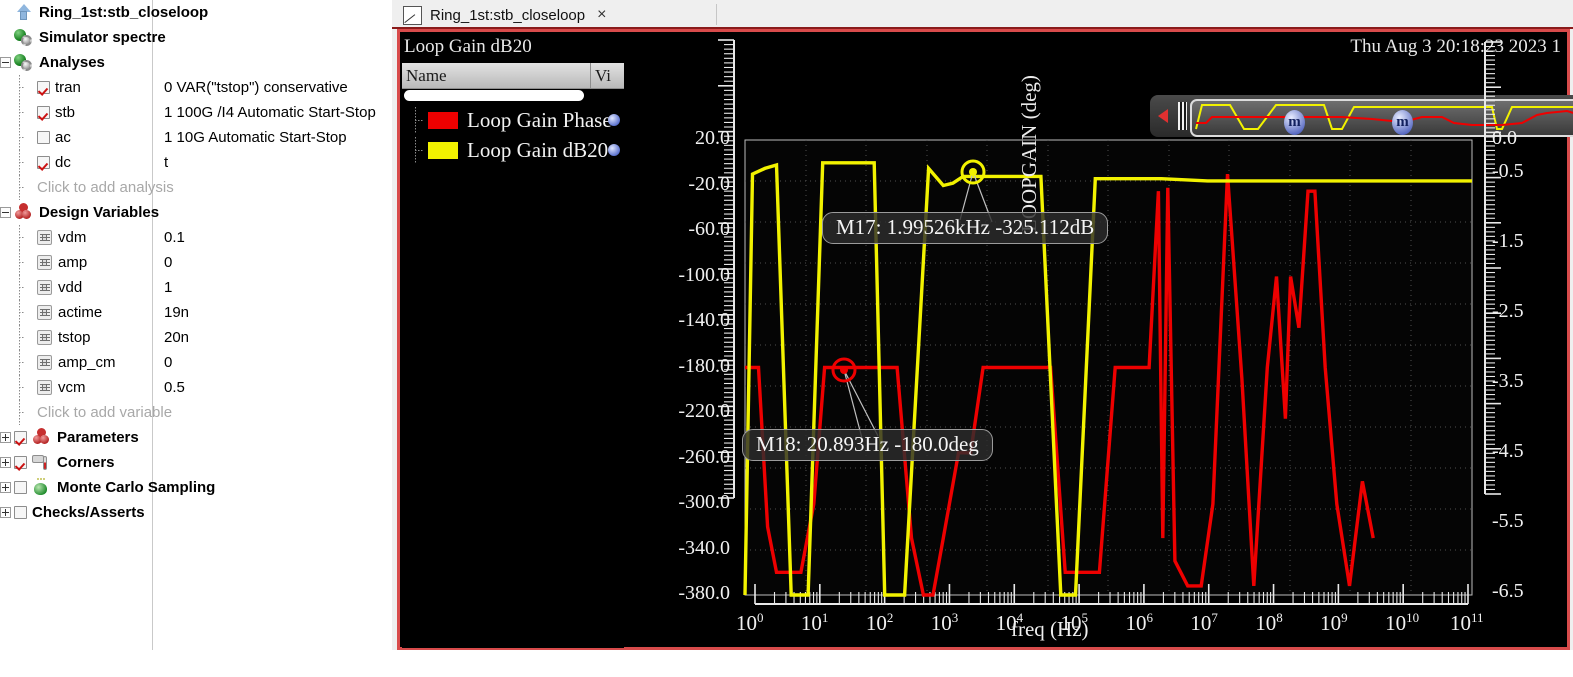  What do you see at coordinates (601, 15) in the screenshot?
I see `close-icon: ×` at bounding box center [601, 15].